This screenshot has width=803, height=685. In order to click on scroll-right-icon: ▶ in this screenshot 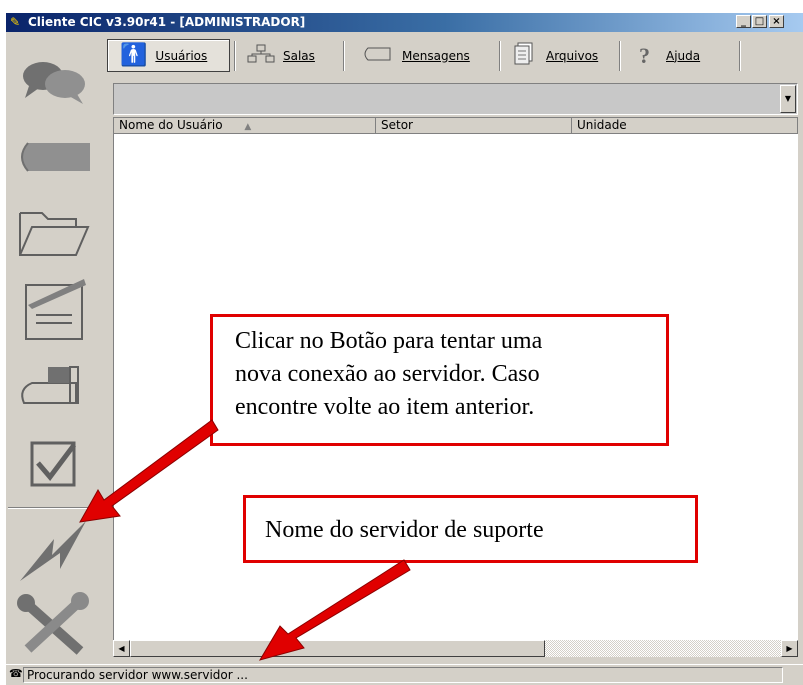, I will do `click(789, 648)`.